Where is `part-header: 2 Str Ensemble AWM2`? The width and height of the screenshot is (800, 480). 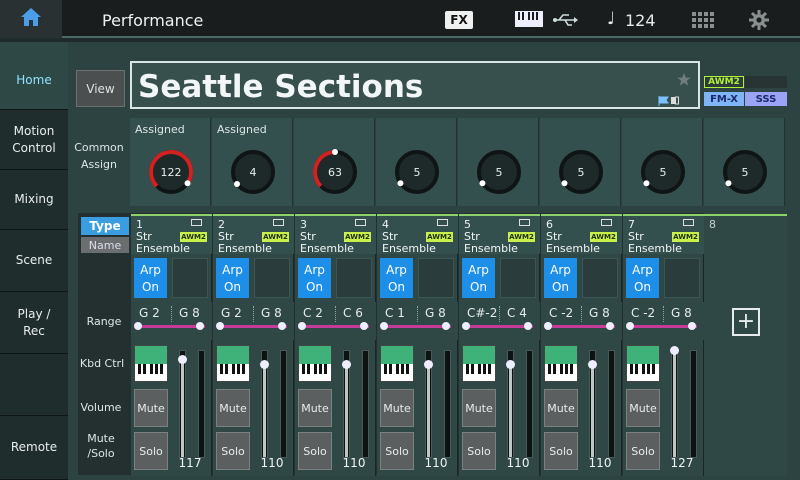
part-header: 2 Str Ensemble AWM2 is located at coordinates (253, 234).